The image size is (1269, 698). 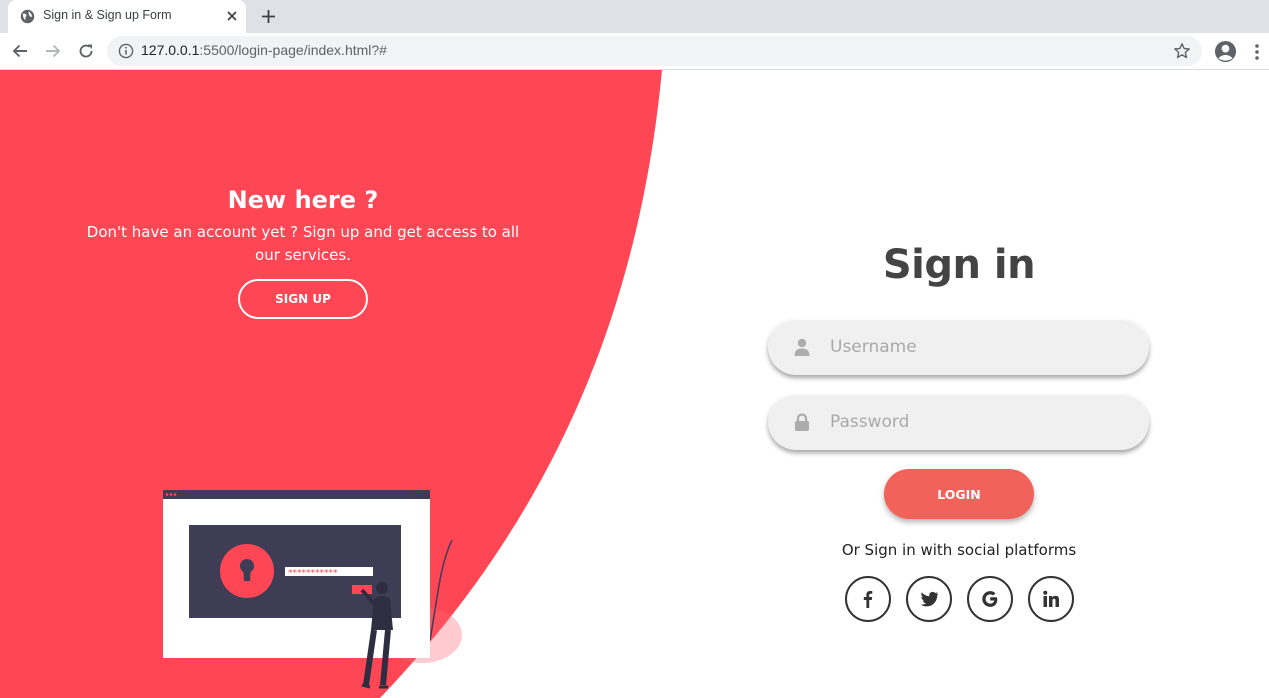 What do you see at coordinates (86, 51) in the screenshot?
I see `reload-icon` at bounding box center [86, 51].